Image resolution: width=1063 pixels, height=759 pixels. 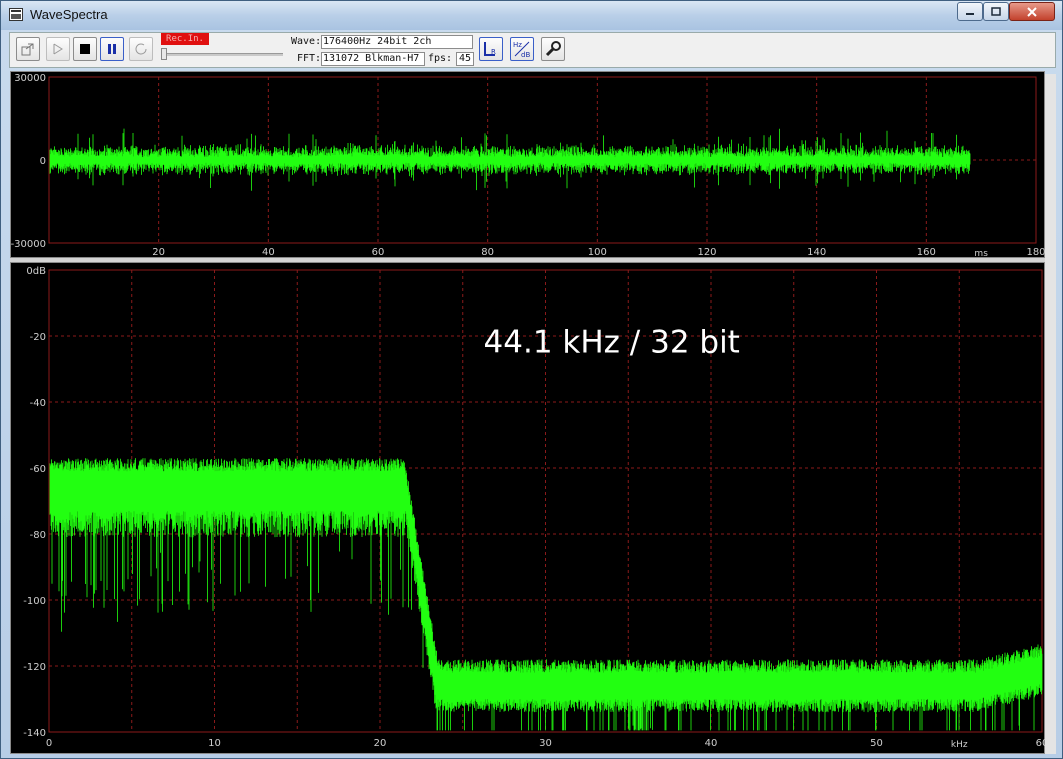 I want to click on spectrum-y-tick-label: -60, so click(x=38, y=469).